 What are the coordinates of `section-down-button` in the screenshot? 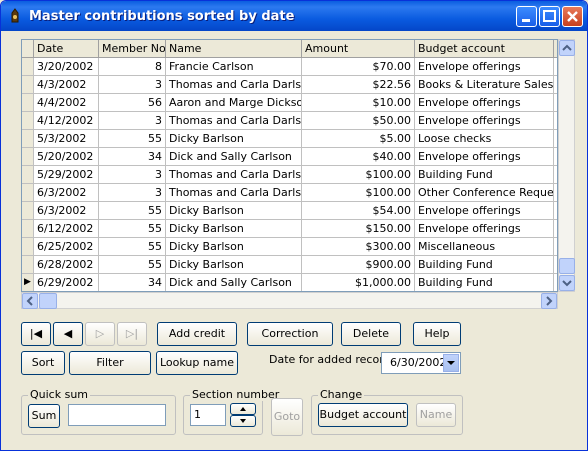 It's located at (243, 421).